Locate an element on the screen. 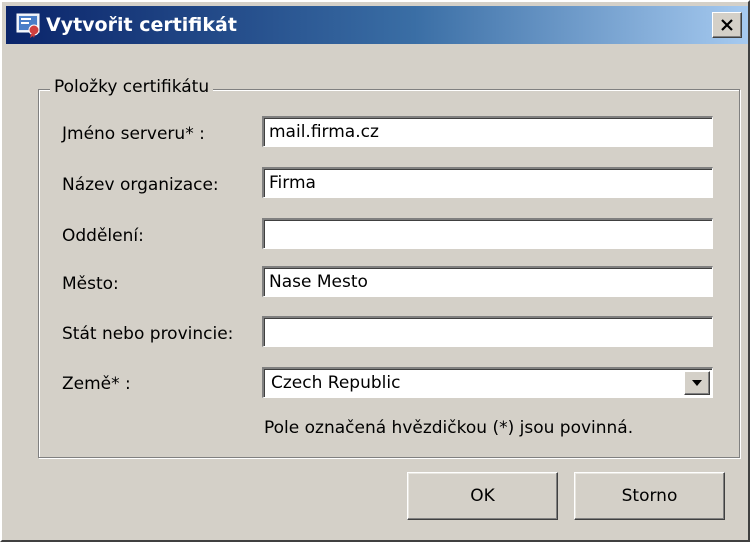 The image size is (750, 542). chevron-down-icon is located at coordinates (697, 383).